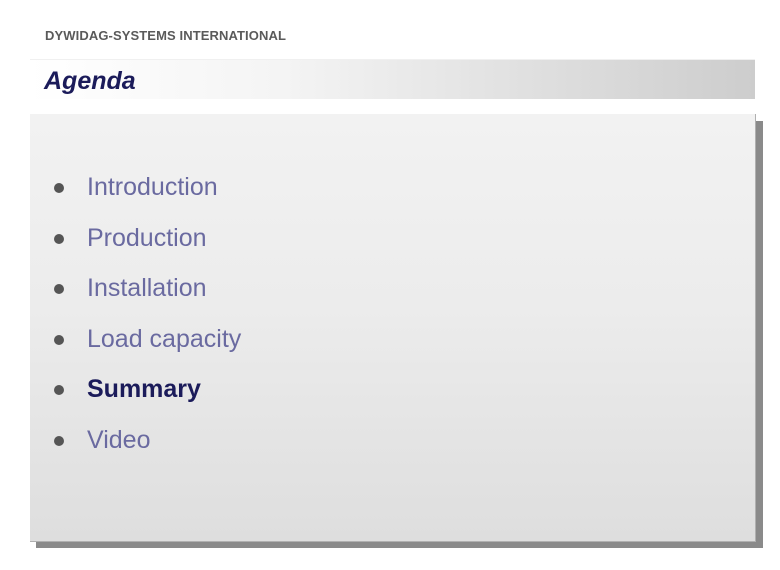 This screenshot has width=780, height=570. What do you see at coordinates (147, 237) in the screenshot?
I see `agenda-item-label: Production` at bounding box center [147, 237].